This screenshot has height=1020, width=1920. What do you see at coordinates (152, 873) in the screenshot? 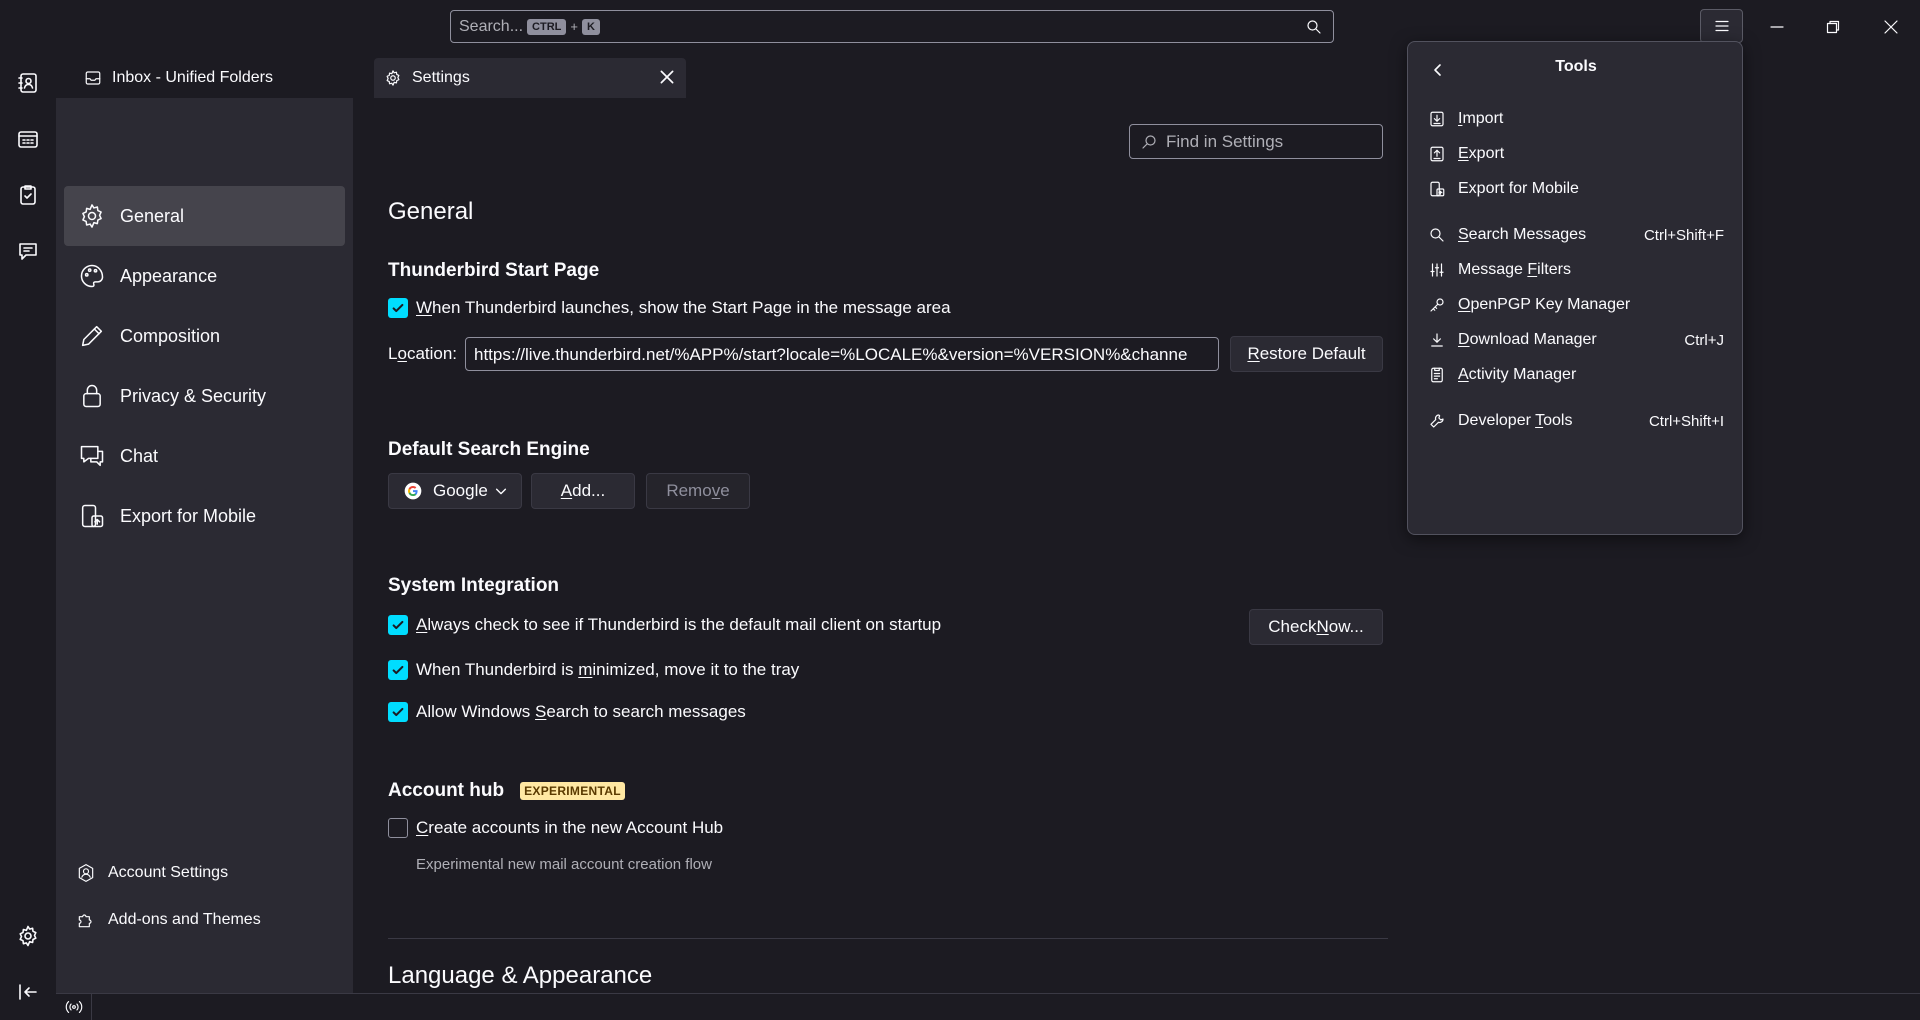
I see `account-settings-link: Account Settings` at bounding box center [152, 873].